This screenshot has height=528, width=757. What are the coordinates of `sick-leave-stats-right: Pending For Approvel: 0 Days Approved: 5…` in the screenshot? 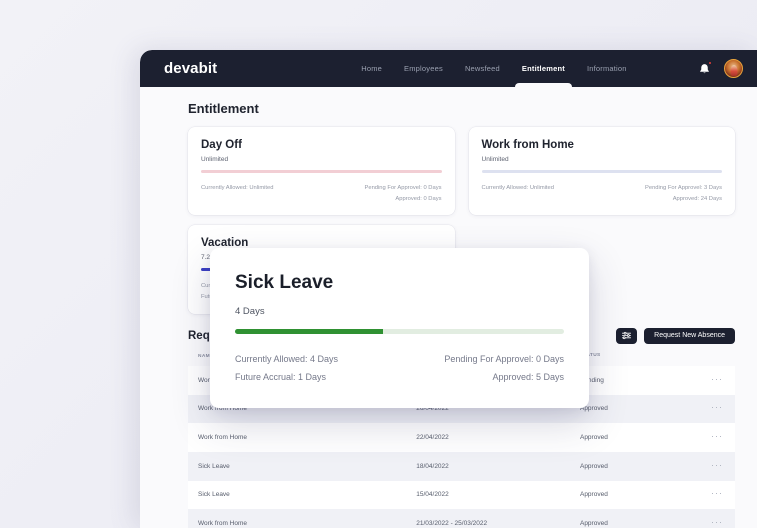 It's located at (504, 368).